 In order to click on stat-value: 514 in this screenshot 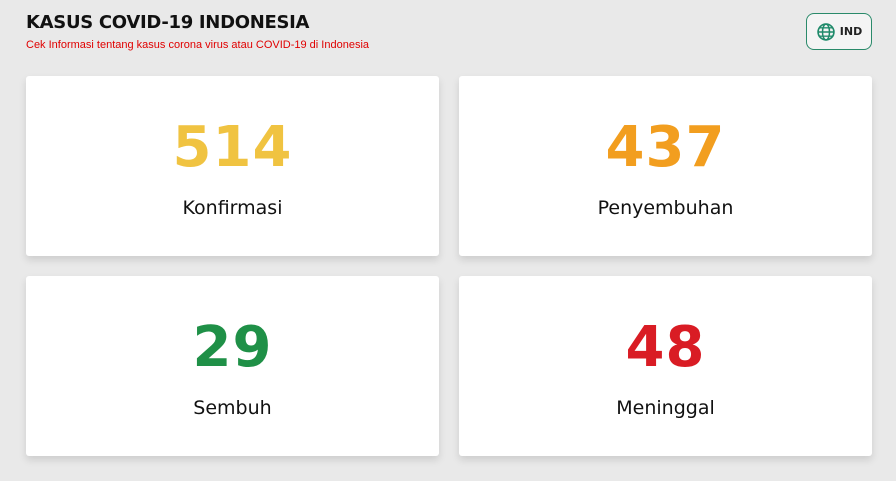, I will do `click(232, 147)`.